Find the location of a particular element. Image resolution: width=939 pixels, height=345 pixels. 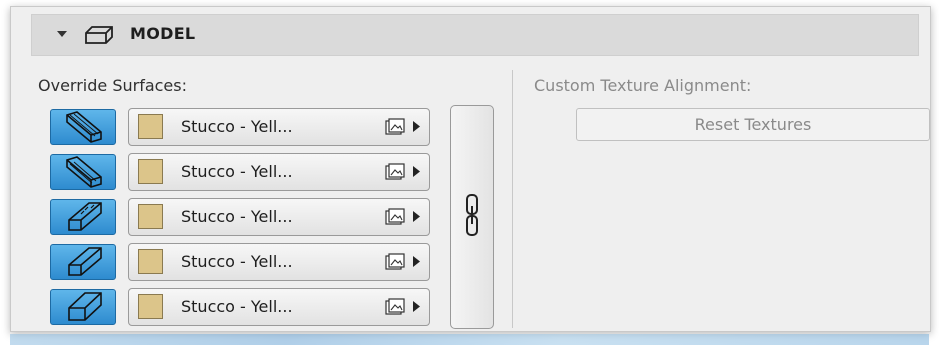

custom-texture-alignment-label: Custom Texture Alignment: is located at coordinates (643, 85).